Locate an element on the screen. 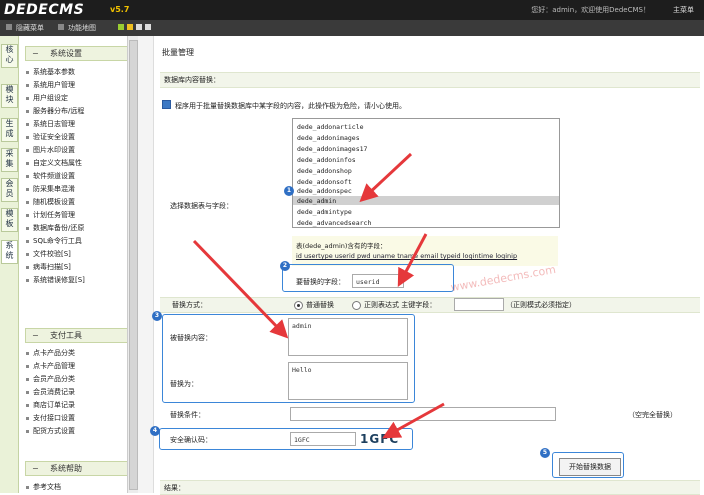  sidebar-scrollbar is located at coordinates (132, 264).